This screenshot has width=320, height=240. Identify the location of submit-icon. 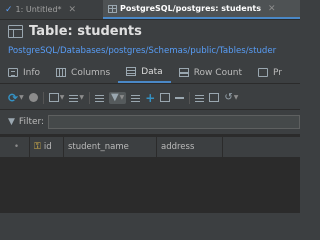
(214, 97).